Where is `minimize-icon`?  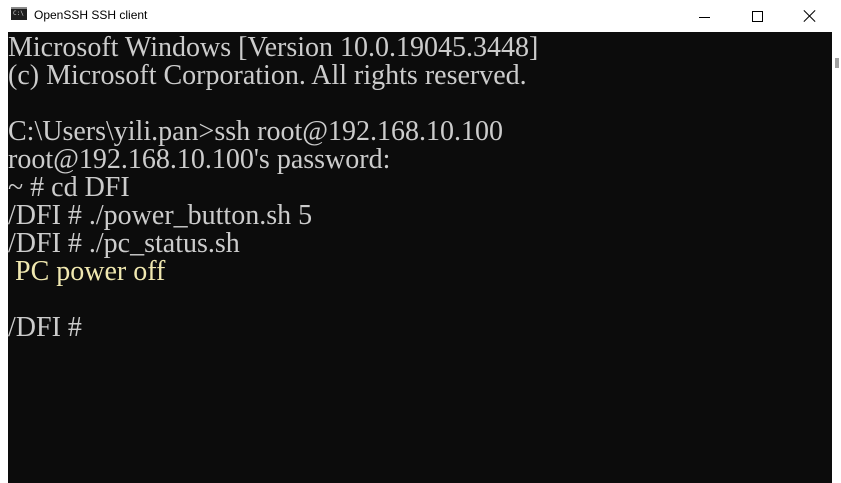
minimize-icon is located at coordinates (704, 17).